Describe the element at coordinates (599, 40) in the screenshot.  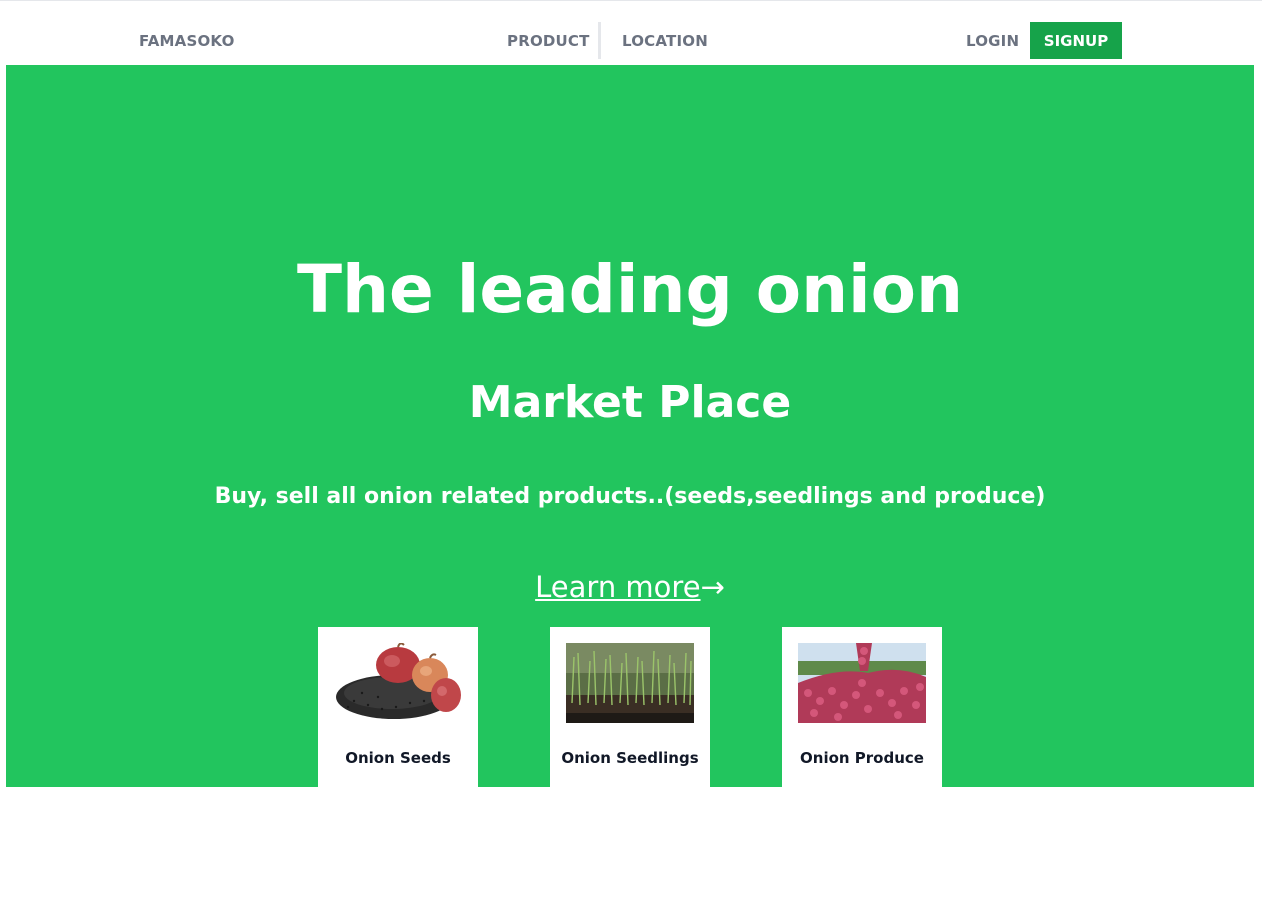
I see `nav-divider` at that location.